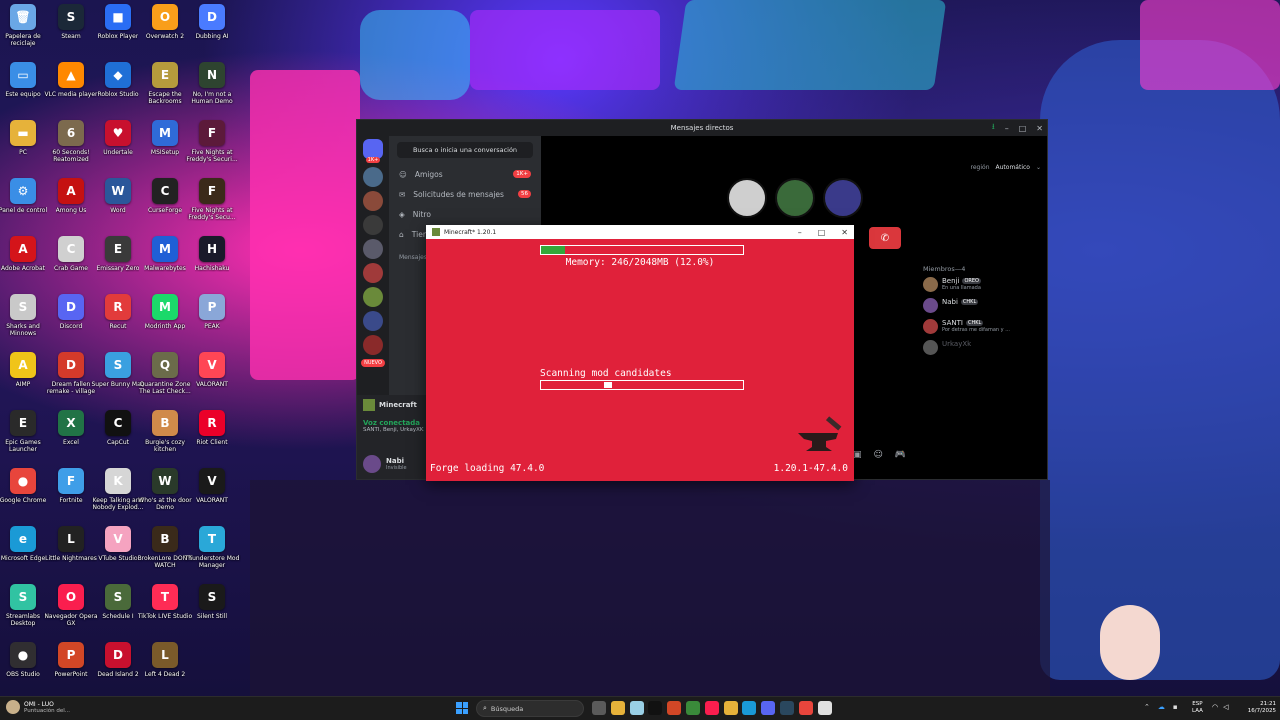 The height and width of the screenshot is (720, 1280). I want to click on app-icon: R, so click(118, 307).